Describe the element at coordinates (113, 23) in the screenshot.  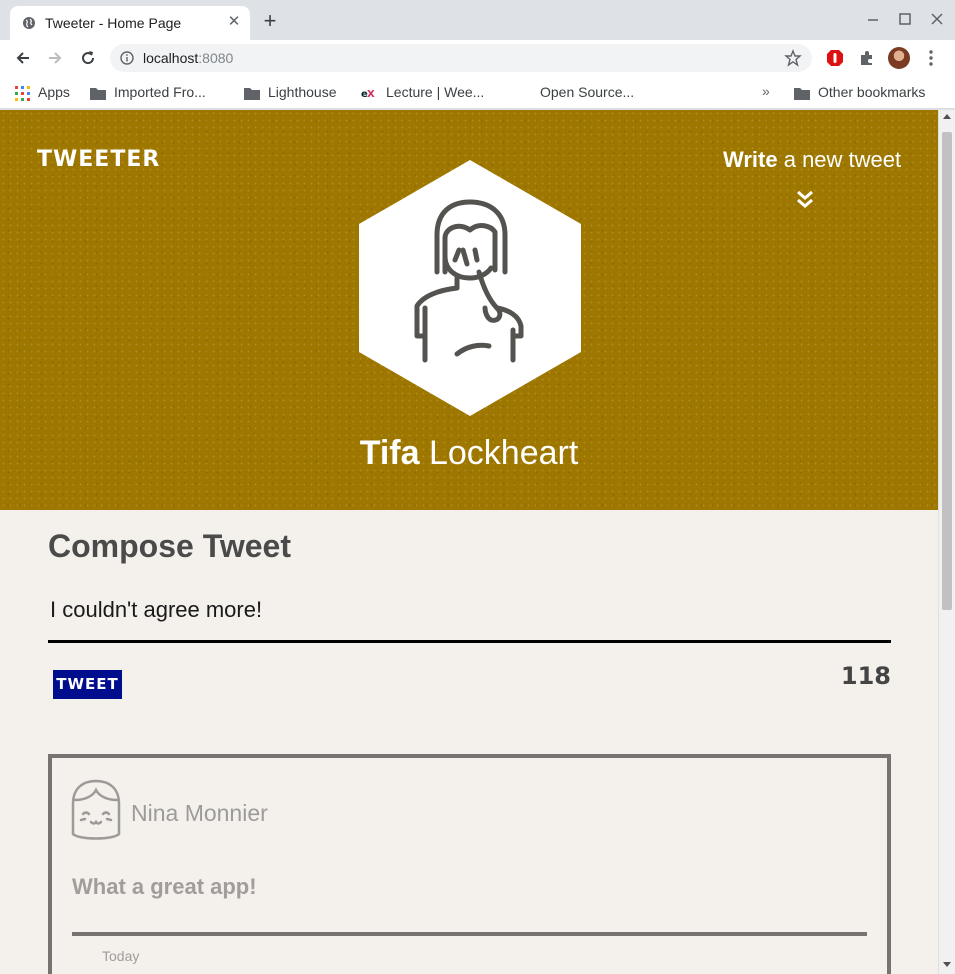
I see `tab-title: Tweeter - Home Page` at that location.